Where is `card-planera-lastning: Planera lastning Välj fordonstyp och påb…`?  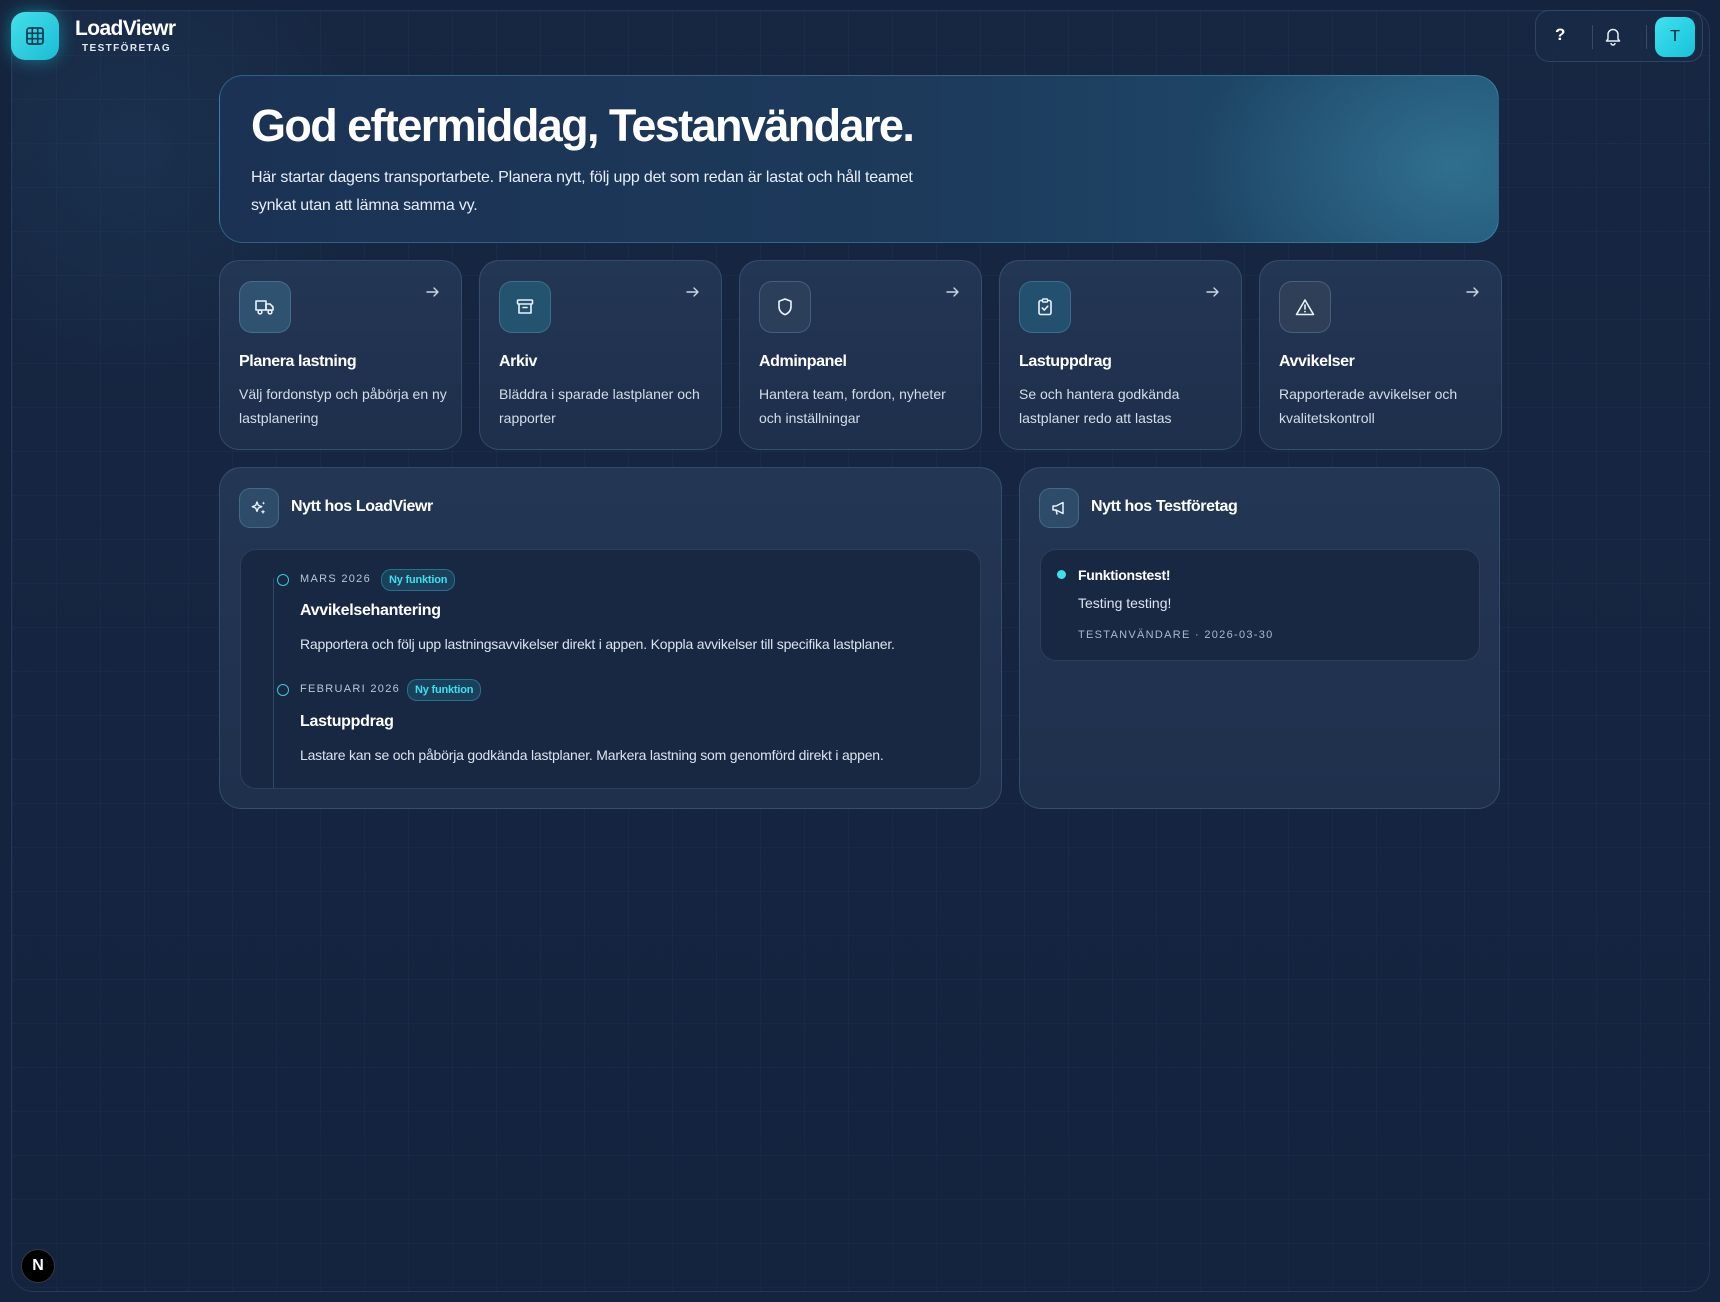 card-planera-lastning: Planera lastning Välj fordonstyp och påb… is located at coordinates (340, 355).